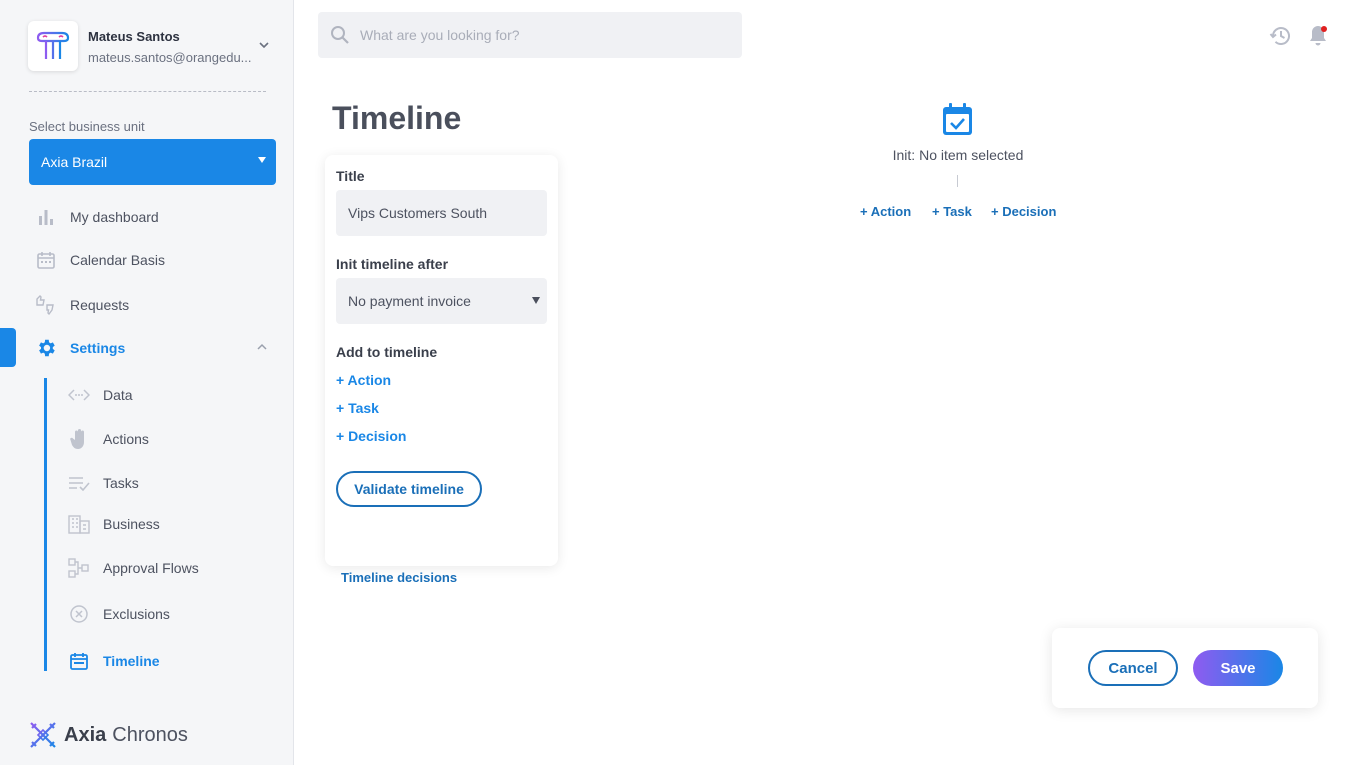  What do you see at coordinates (126, 439) in the screenshot?
I see `subnav-label: Actions` at bounding box center [126, 439].